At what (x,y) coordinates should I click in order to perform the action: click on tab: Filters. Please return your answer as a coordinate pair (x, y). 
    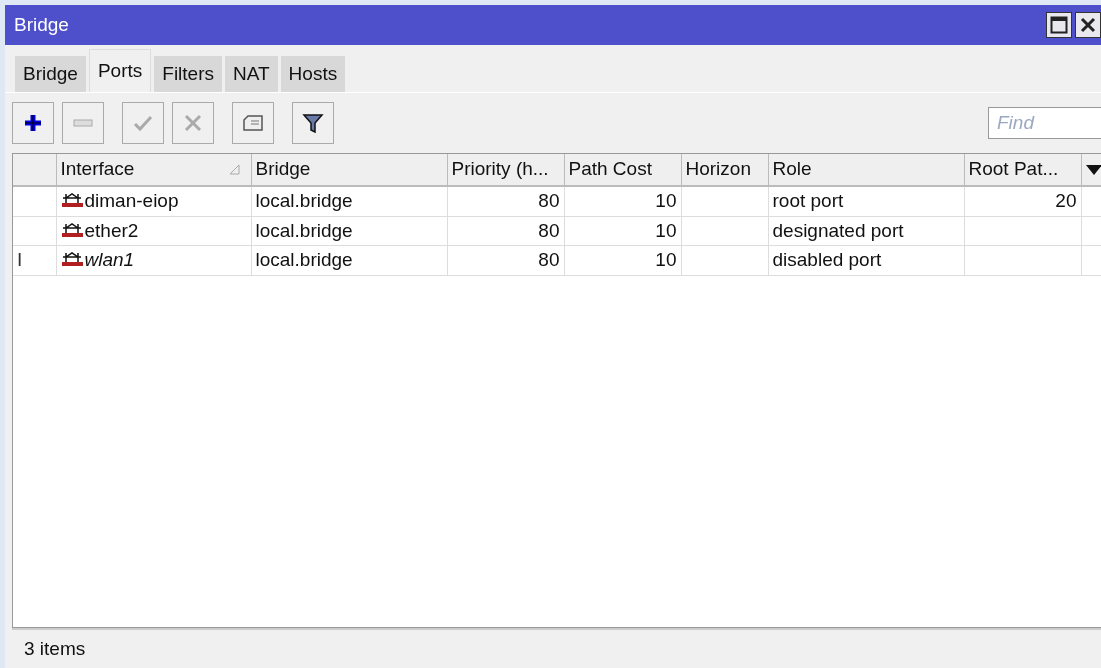
    Looking at the image, I should click on (188, 74).